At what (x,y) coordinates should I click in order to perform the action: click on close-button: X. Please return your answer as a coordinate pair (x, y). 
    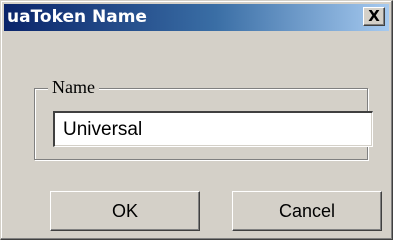
    Looking at the image, I should click on (374, 16).